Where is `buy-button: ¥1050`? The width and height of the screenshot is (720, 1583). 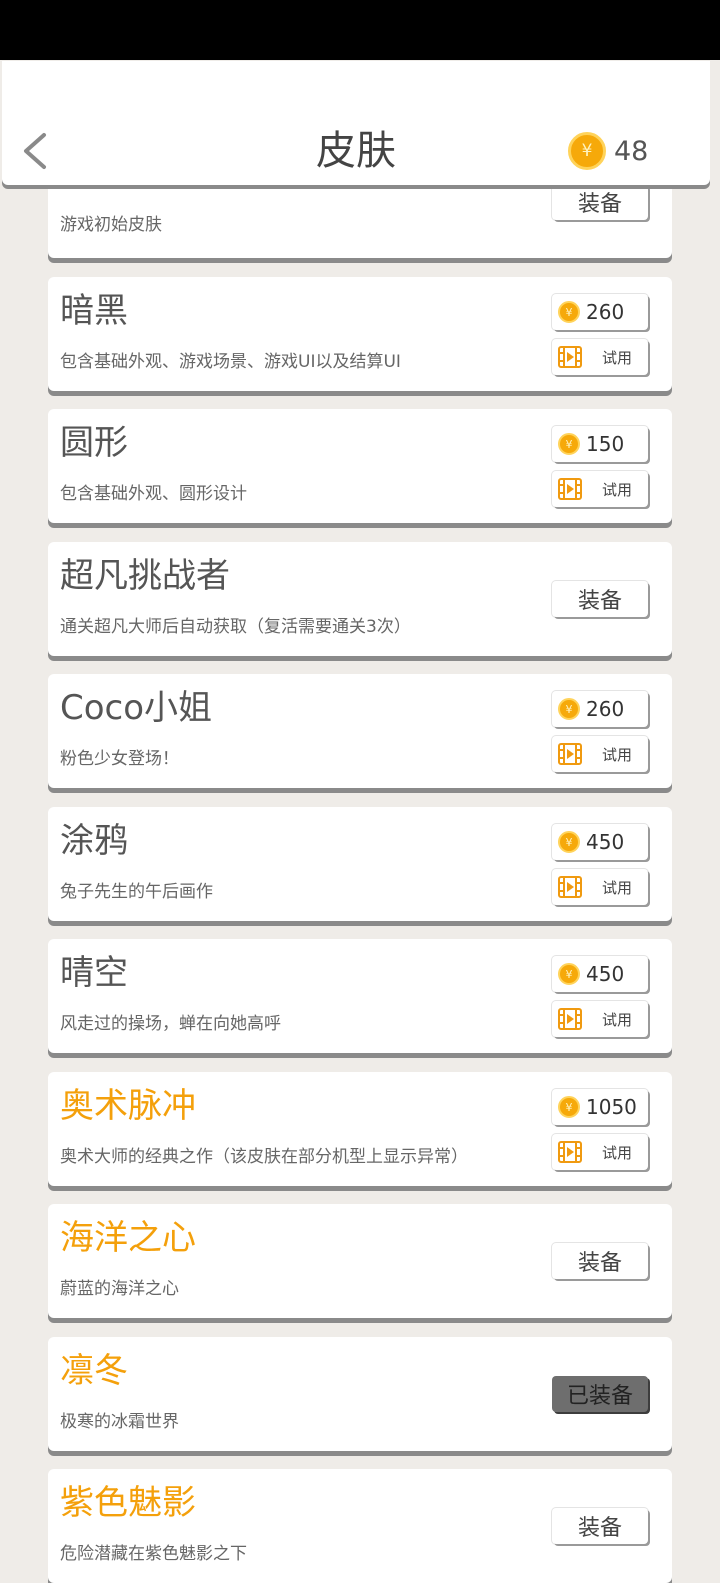
buy-button: ¥1050 is located at coordinates (600, 1107).